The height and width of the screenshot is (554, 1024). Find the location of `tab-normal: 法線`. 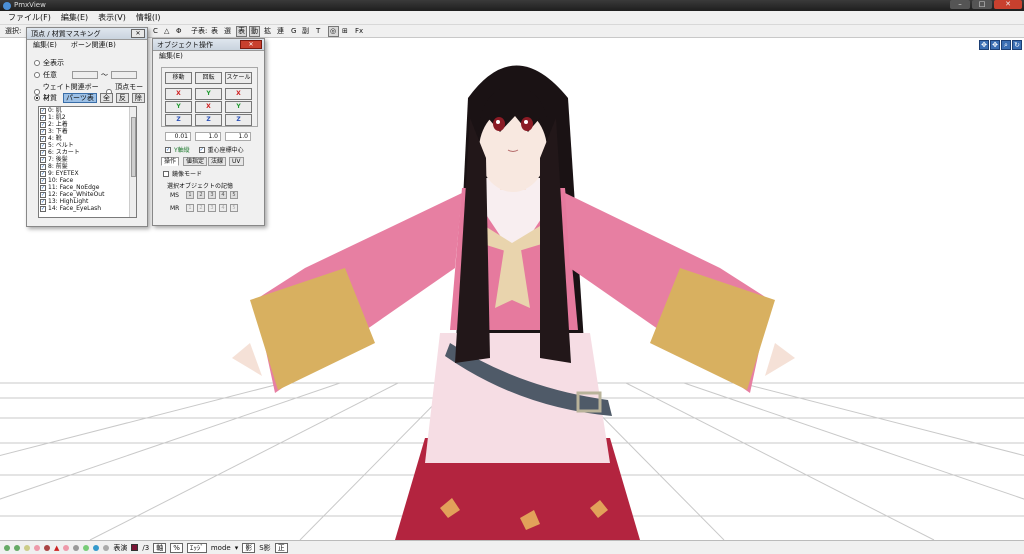

tab-normal: 法線 is located at coordinates (217, 161).